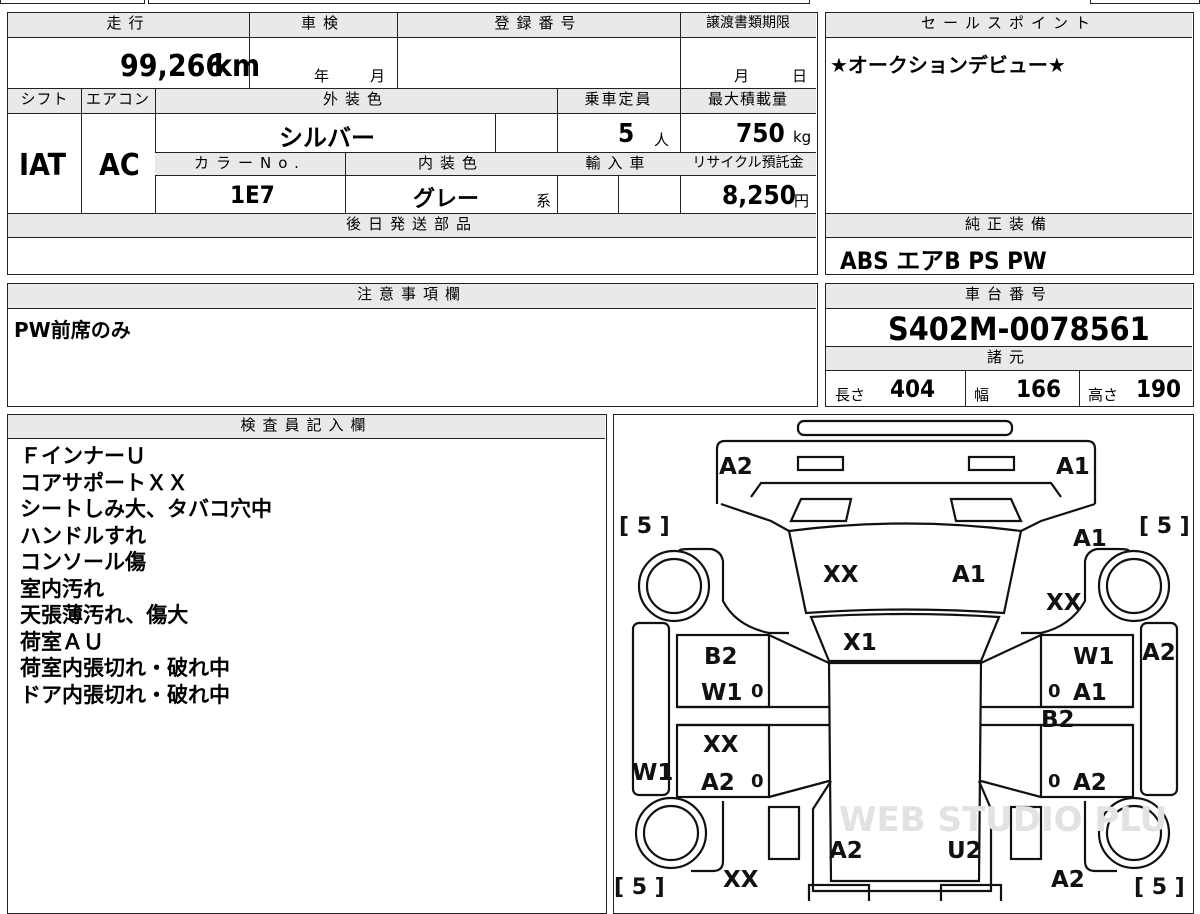  I want to click on mark-pillar-right: B2, so click(1058, 720).